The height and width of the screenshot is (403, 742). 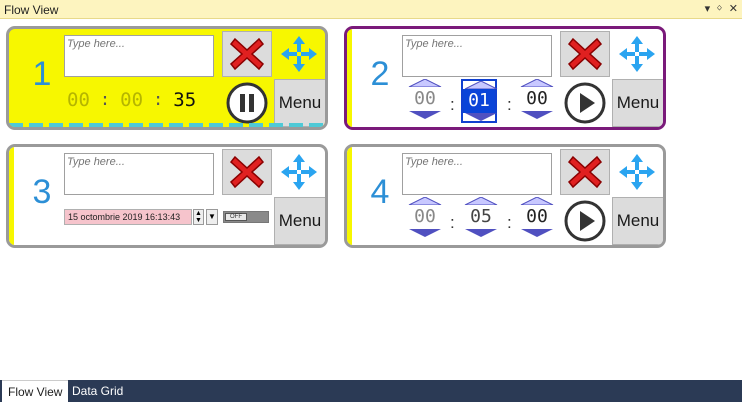 I want to click on datetime-input: 15 octombrie 2019 16:13:43, so click(x=128, y=217).